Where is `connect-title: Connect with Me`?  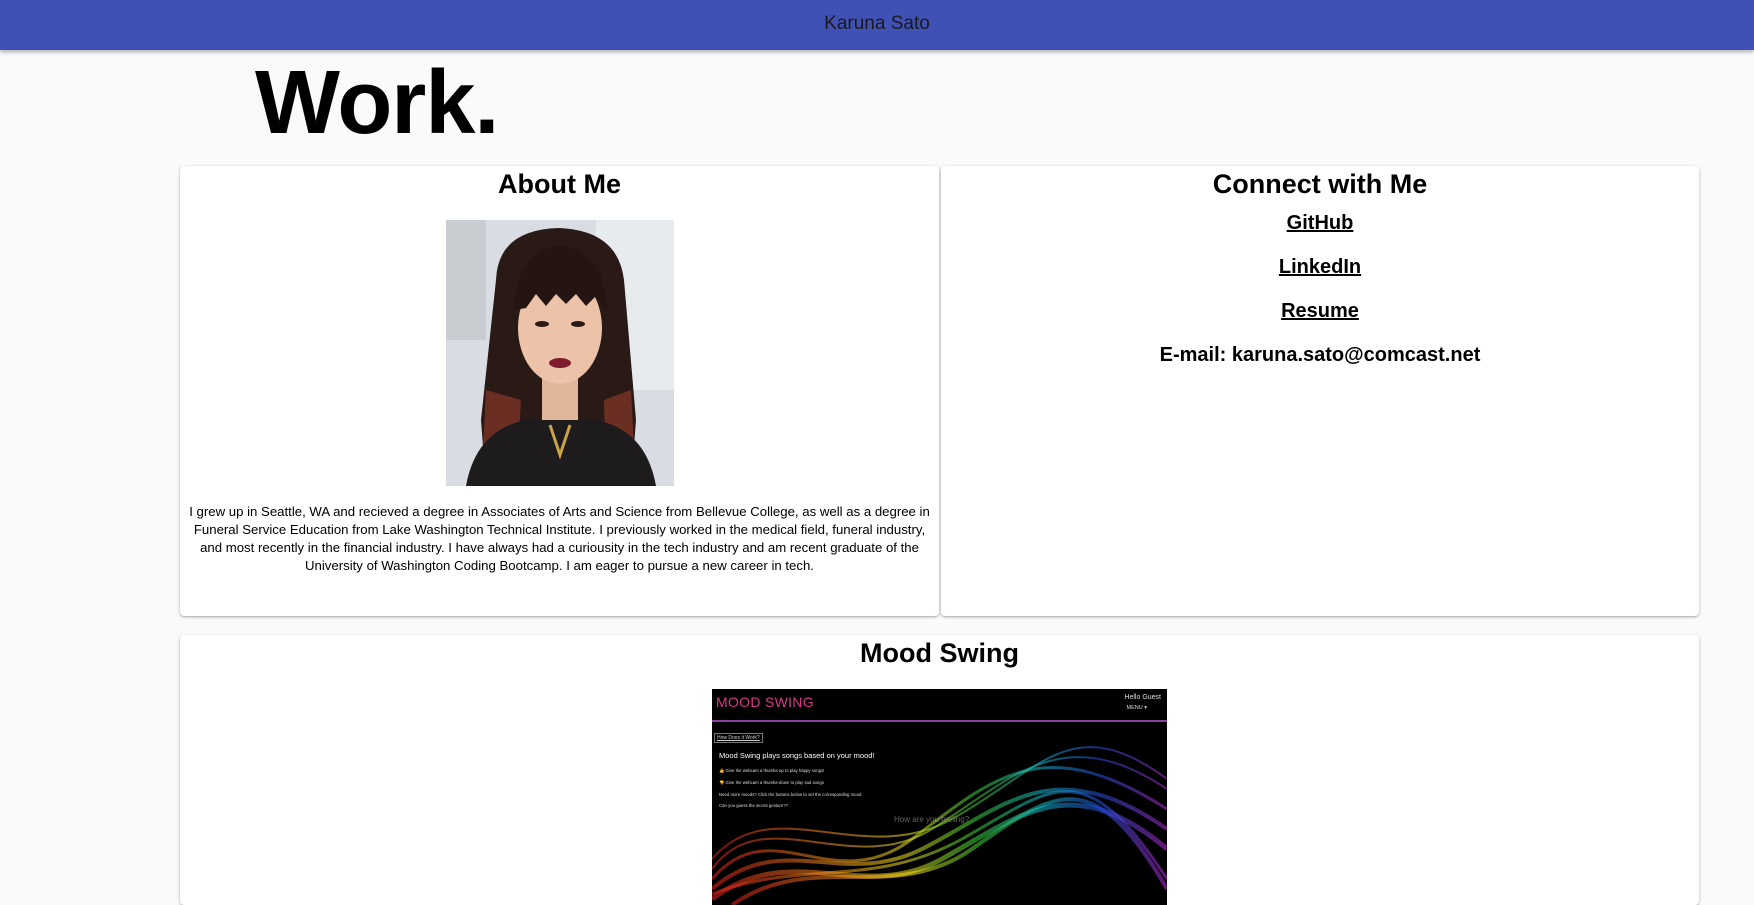 connect-title: Connect with Me is located at coordinates (1320, 184).